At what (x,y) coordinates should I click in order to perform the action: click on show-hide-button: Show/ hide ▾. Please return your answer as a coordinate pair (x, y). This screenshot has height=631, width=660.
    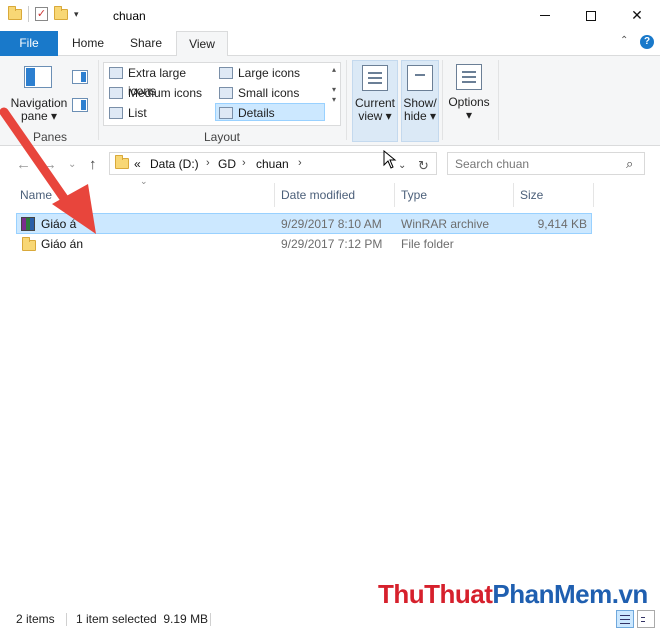
    Looking at the image, I should click on (420, 101).